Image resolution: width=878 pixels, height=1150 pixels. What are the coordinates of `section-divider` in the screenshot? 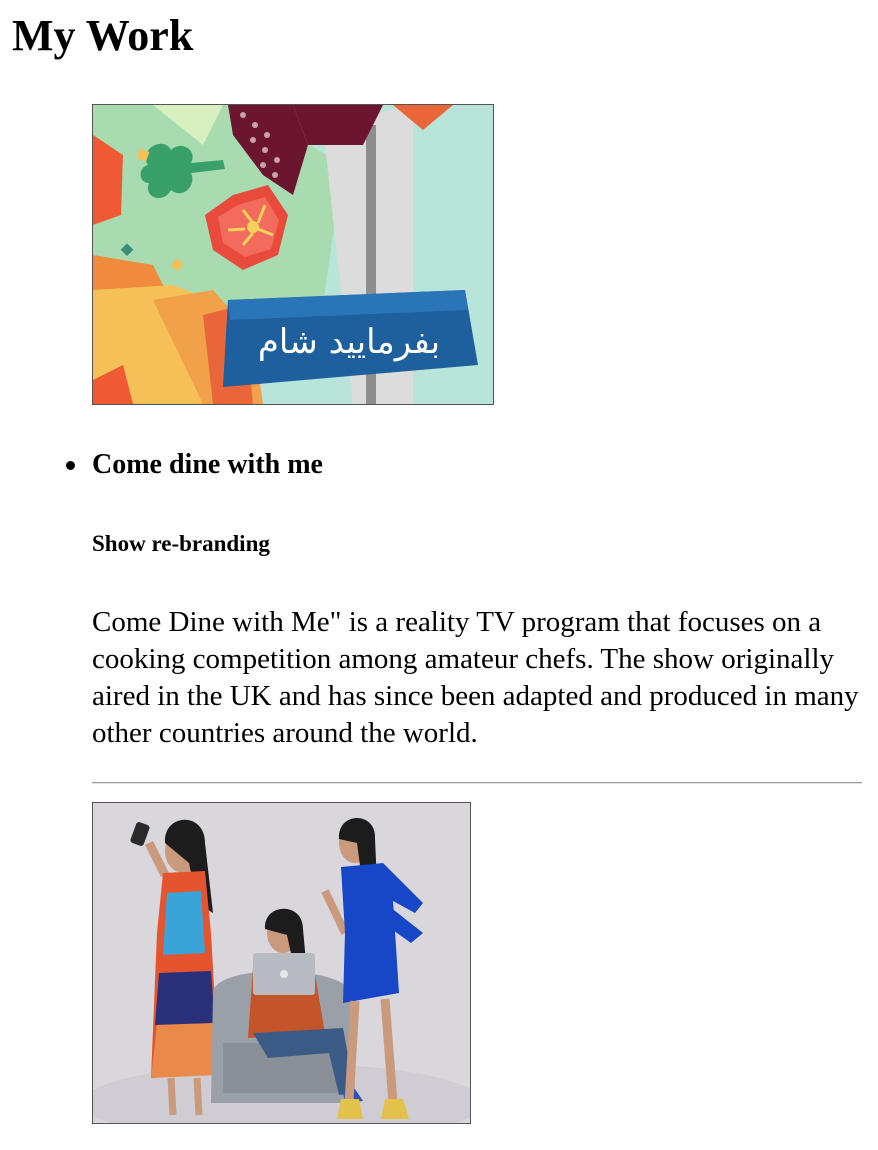 It's located at (477, 783).